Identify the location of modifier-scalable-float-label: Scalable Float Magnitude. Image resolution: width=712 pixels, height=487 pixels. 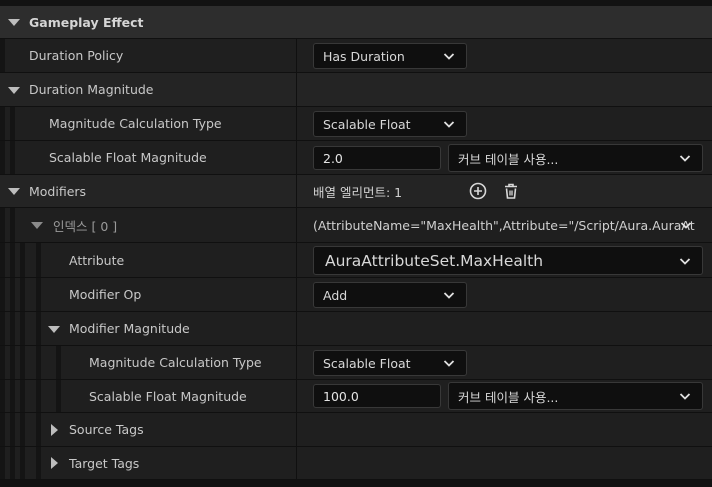
(168, 396).